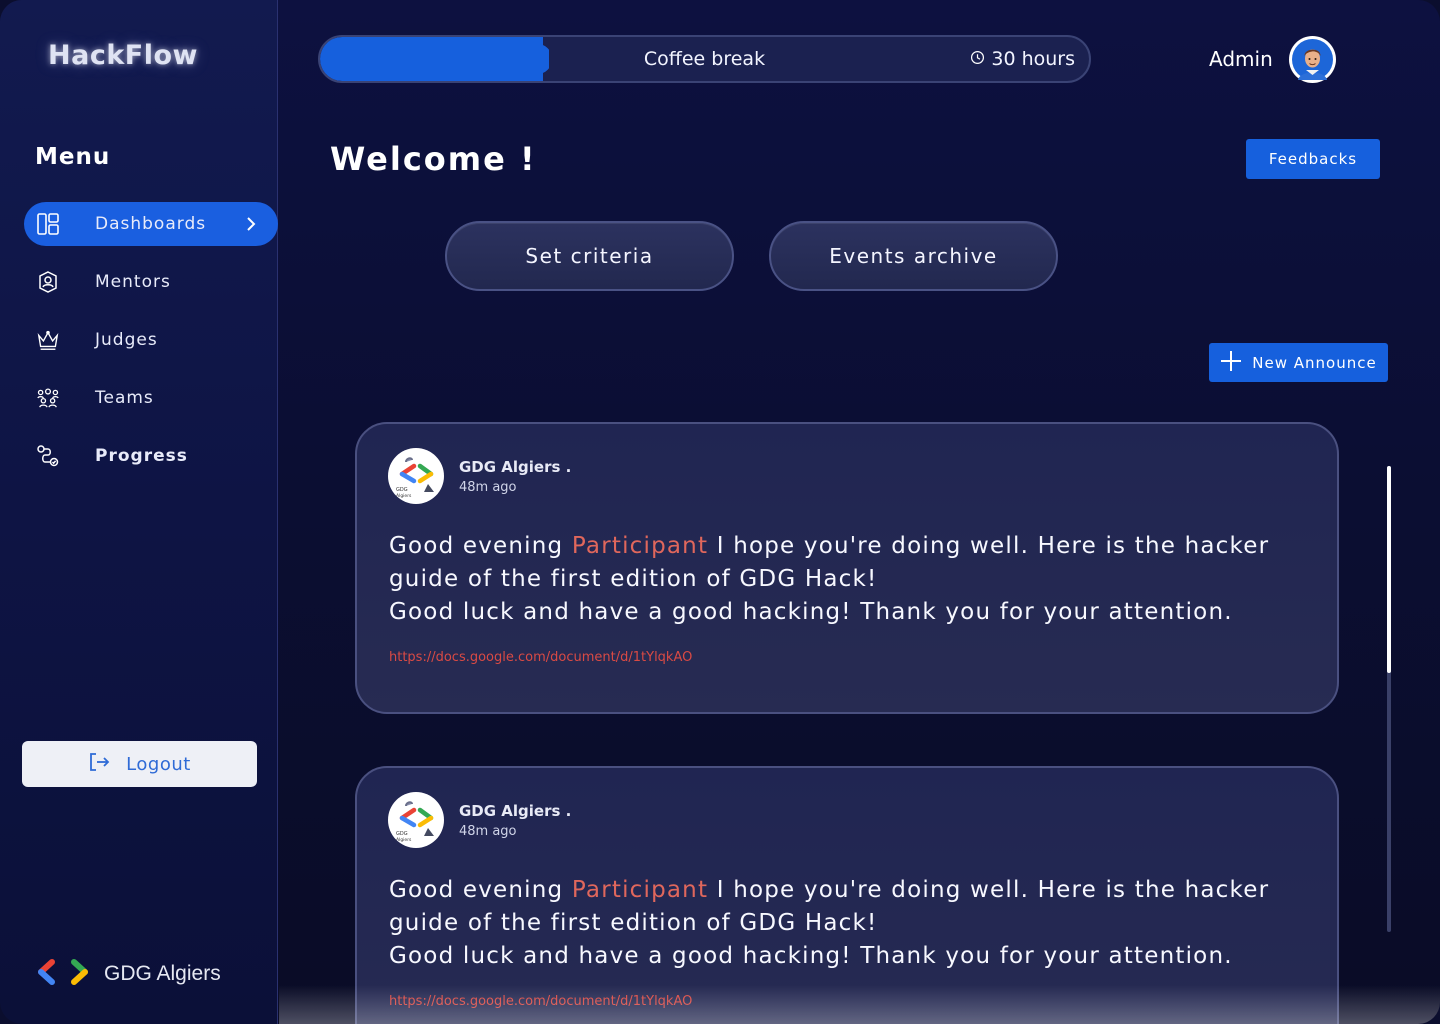 Image resolution: width=1440 pixels, height=1024 pixels. I want to click on teams-icon, so click(48, 398).